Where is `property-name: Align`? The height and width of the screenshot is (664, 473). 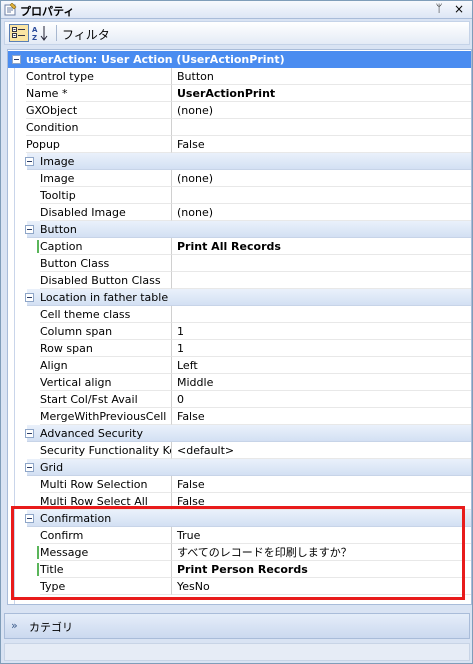
property-name: Align is located at coordinates (105, 365).